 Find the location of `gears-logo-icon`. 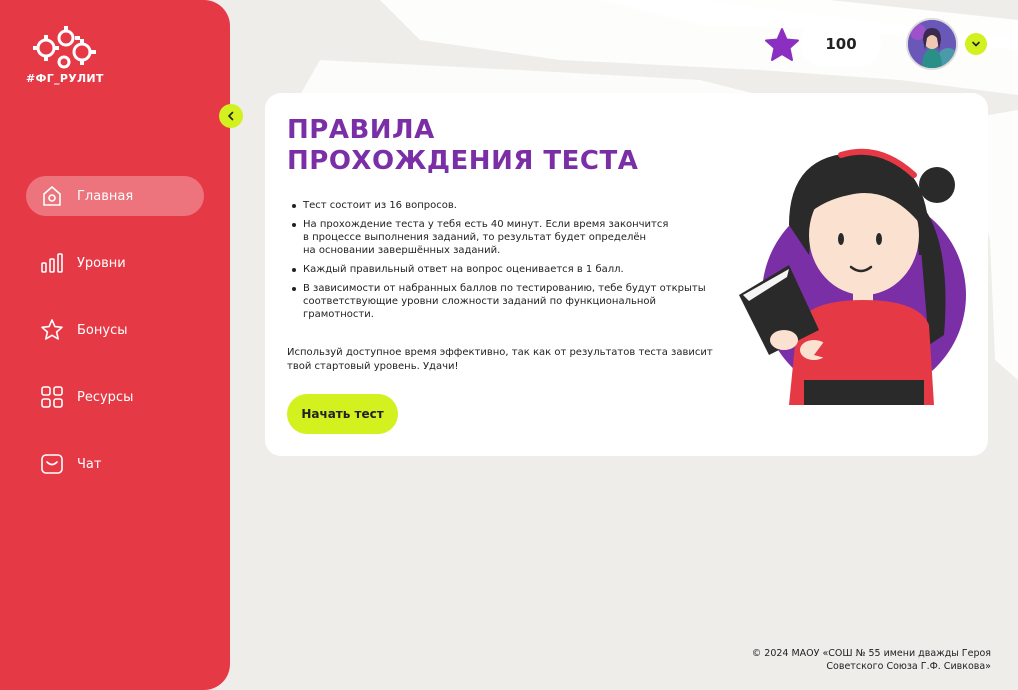

gears-logo-icon is located at coordinates (64, 47).